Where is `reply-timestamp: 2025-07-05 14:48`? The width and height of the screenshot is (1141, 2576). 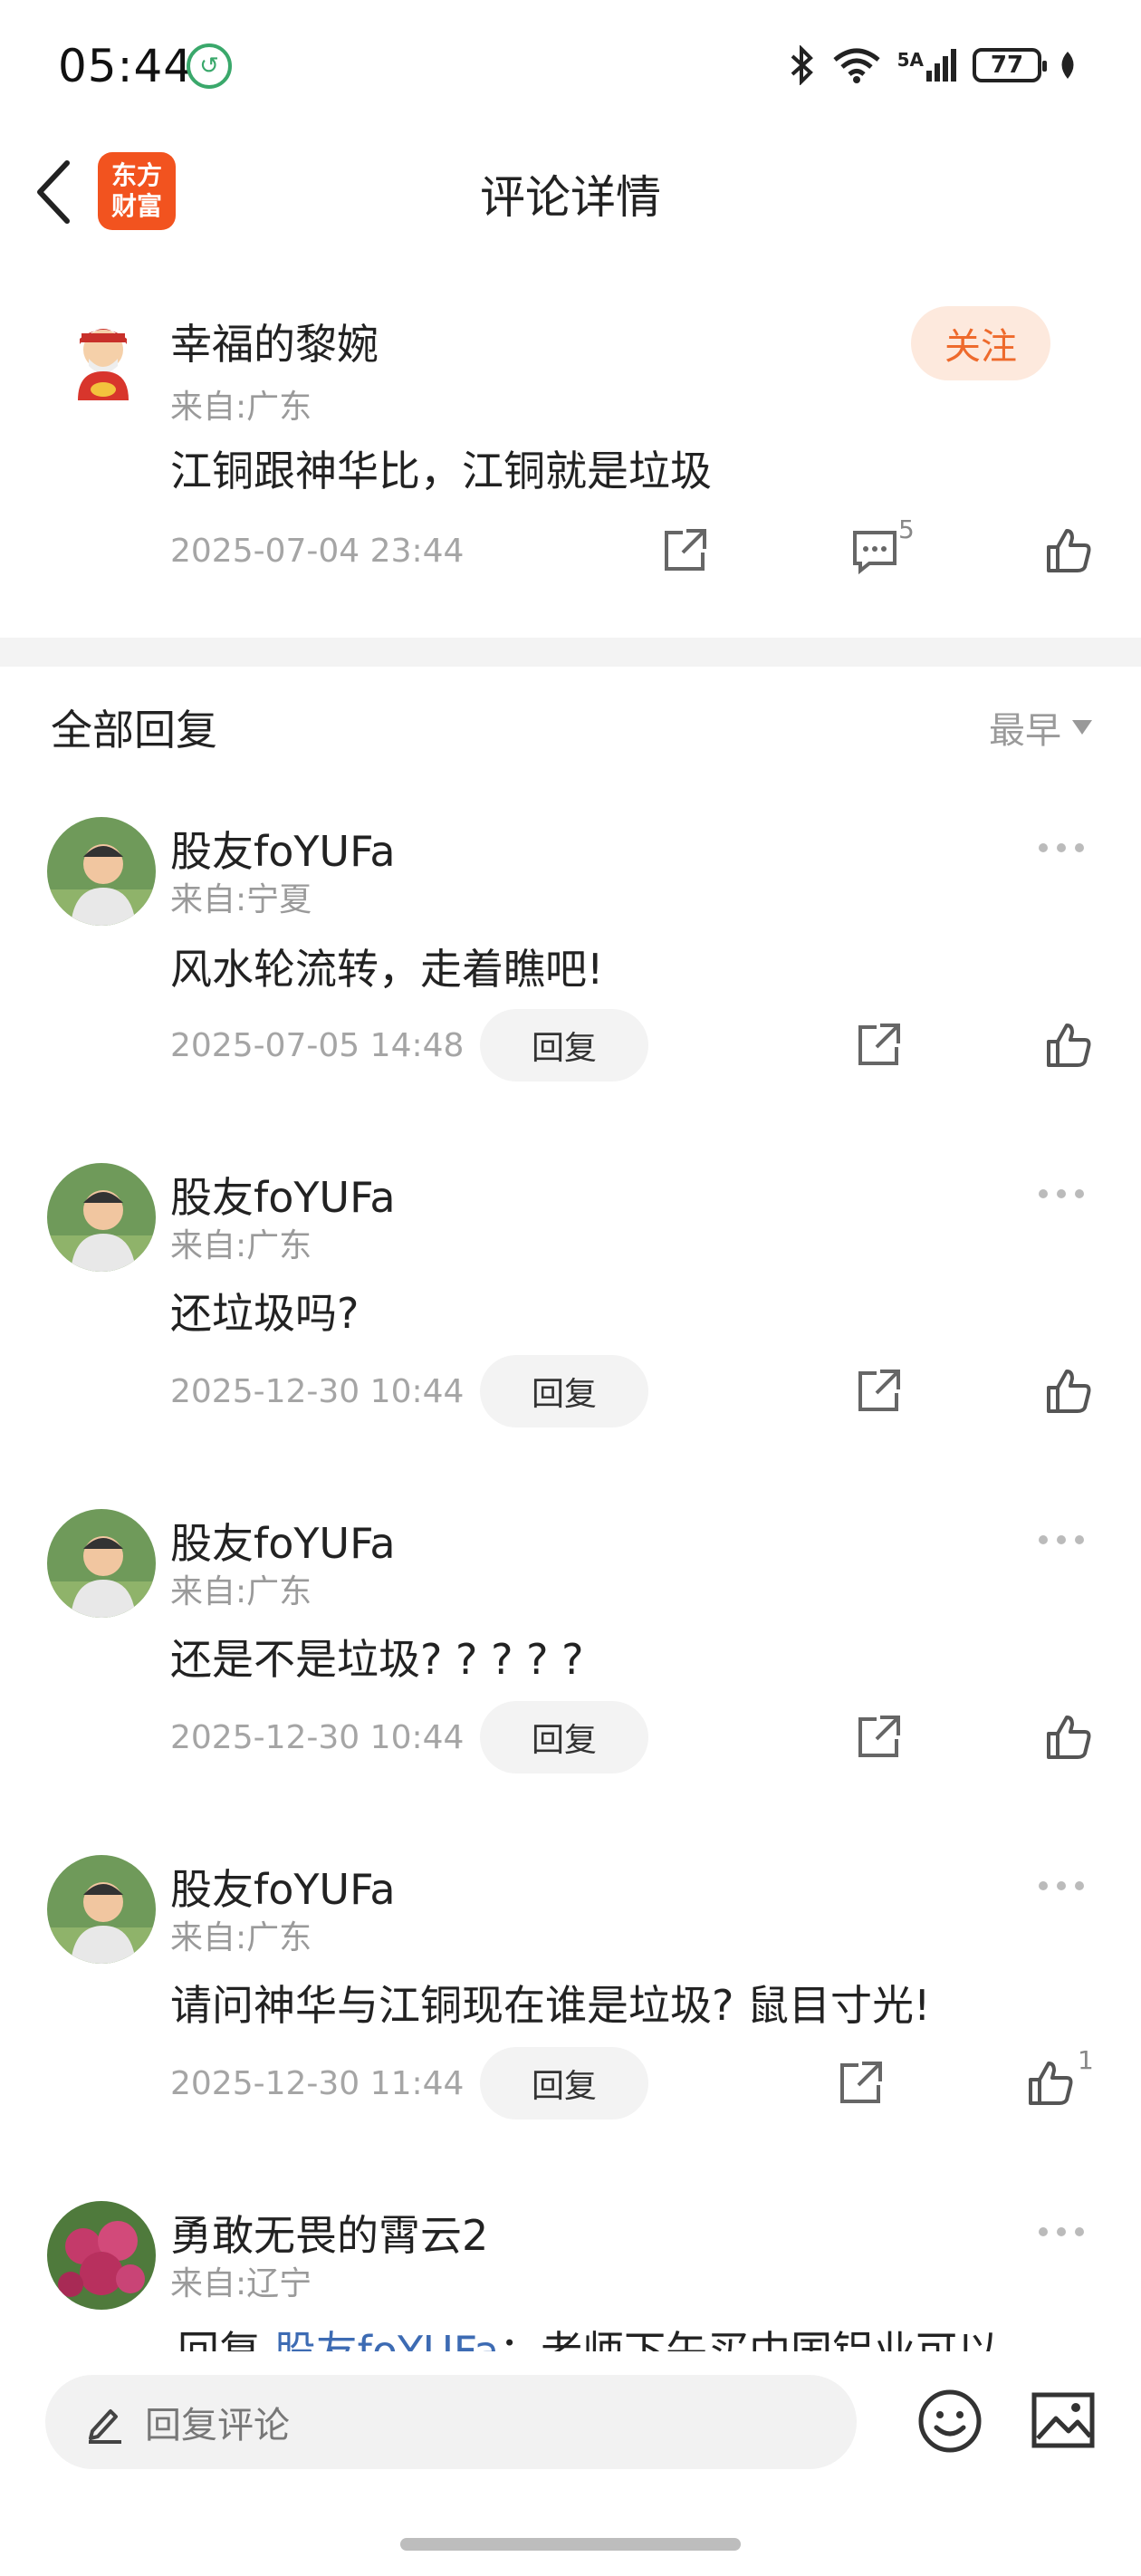 reply-timestamp: 2025-07-05 14:48 is located at coordinates (318, 1045).